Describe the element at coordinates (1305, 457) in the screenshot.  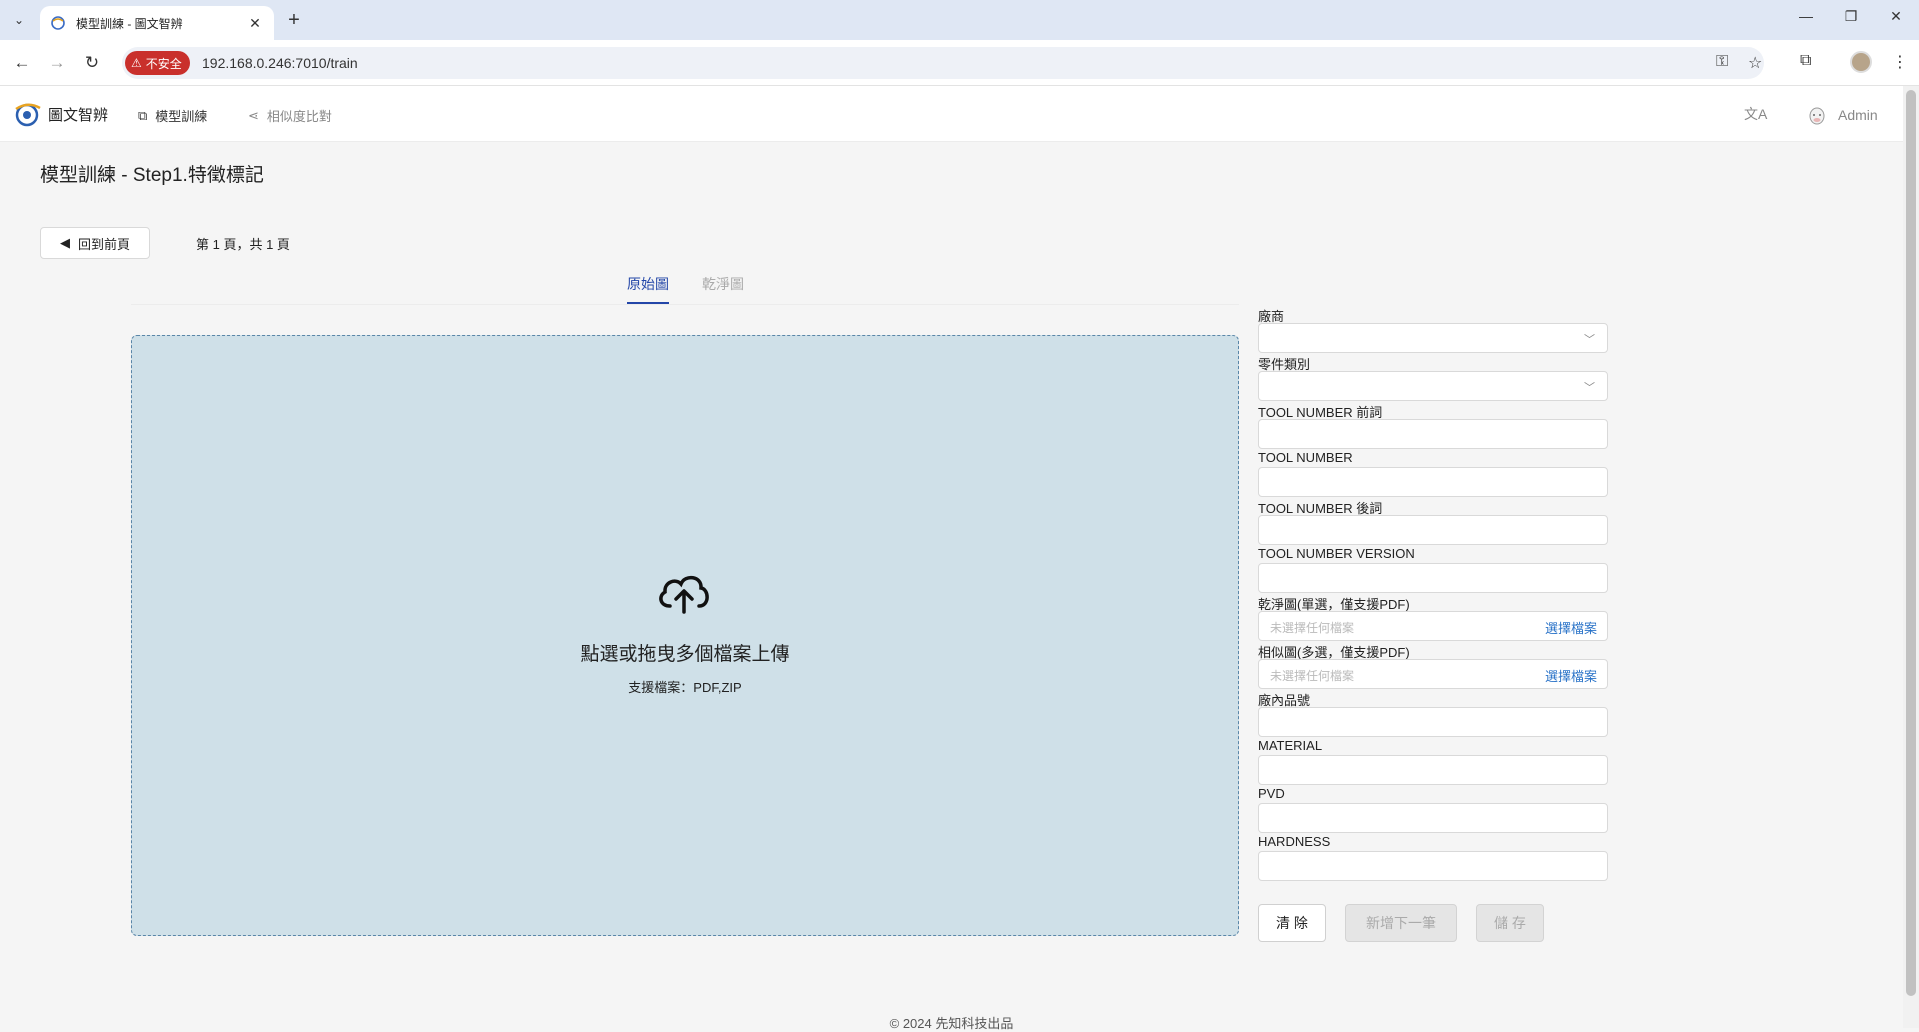
I see `tool-number-label: TOOL NUMBER` at that location.